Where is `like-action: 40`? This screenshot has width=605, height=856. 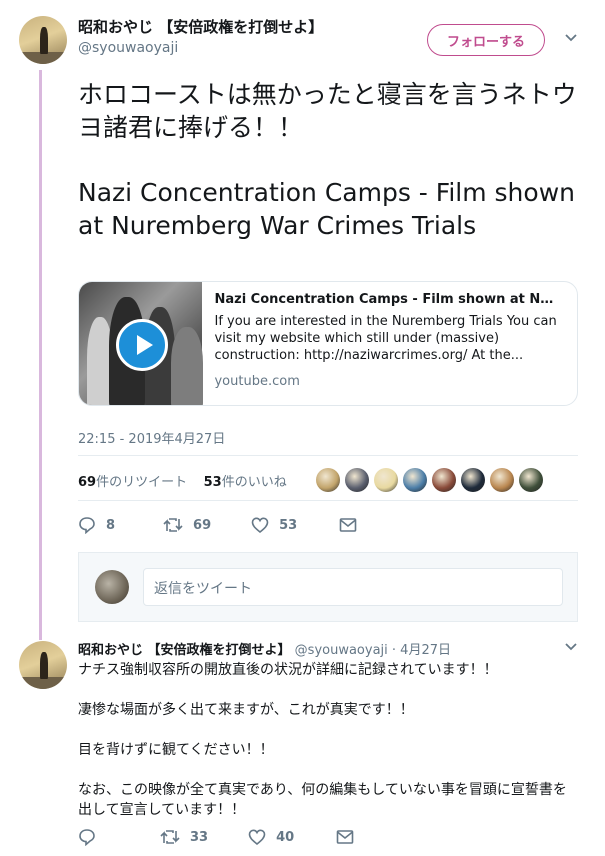 like-action: 40 is located at coordinates (271, 837).